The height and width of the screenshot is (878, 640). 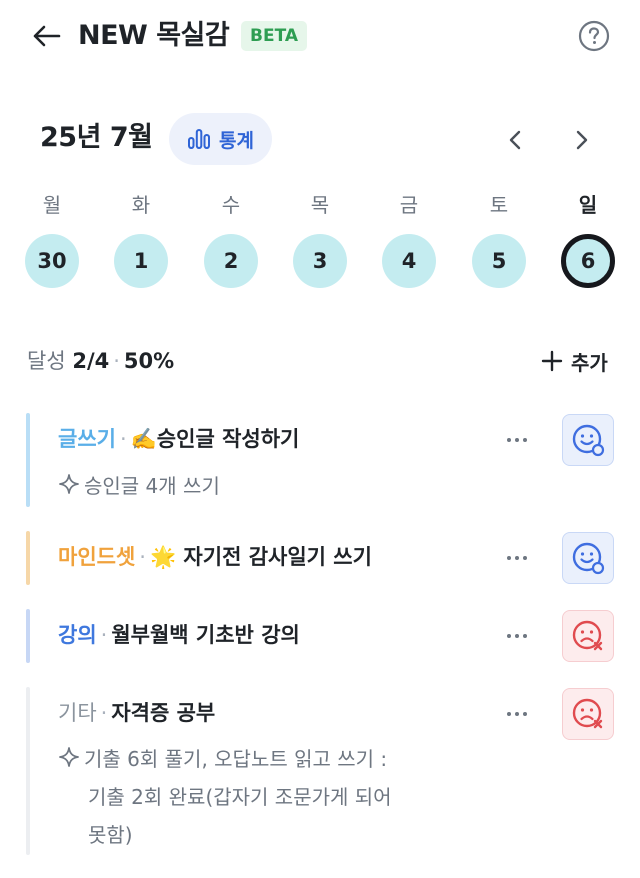 I want to click on month-label: 25년 7월, so click(x=96, y=137).